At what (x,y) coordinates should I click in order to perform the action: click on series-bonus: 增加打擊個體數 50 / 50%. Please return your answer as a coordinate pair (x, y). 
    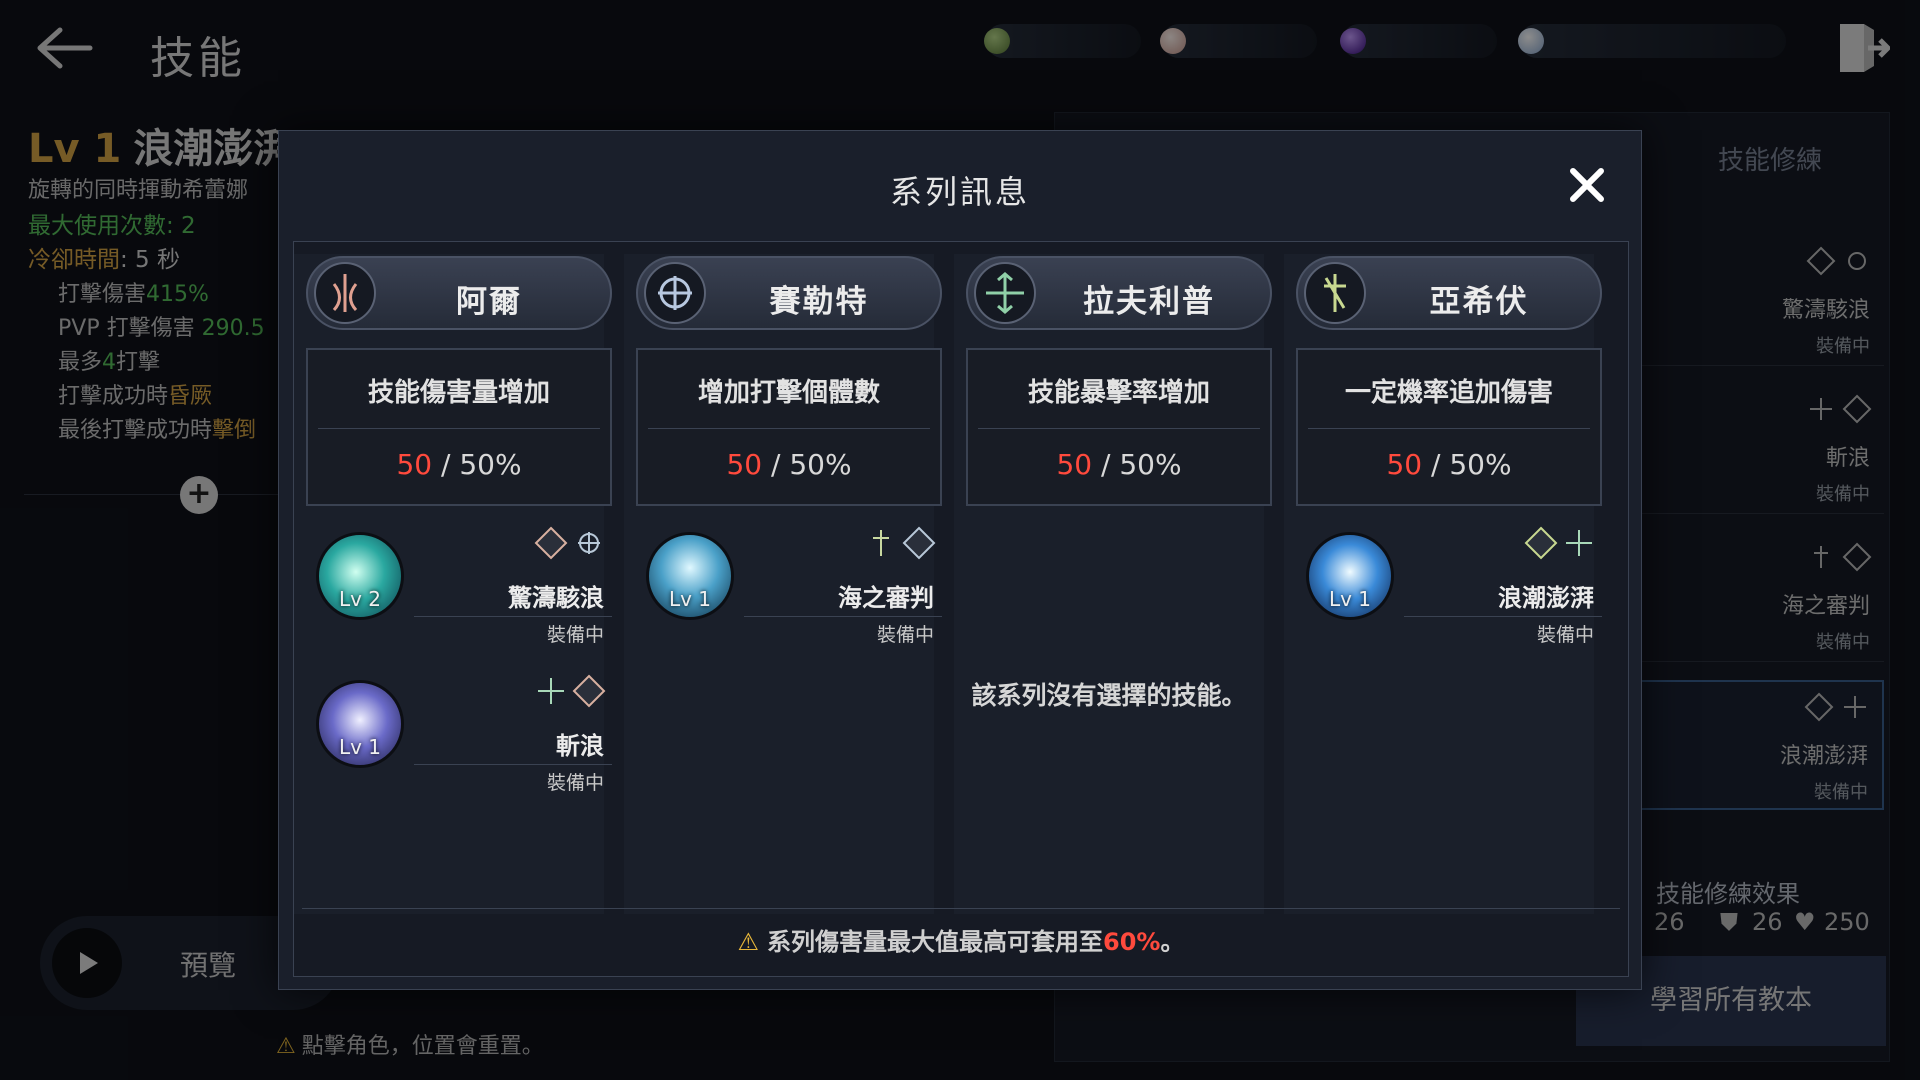
    Looking at the image, I should click on (789, 427).